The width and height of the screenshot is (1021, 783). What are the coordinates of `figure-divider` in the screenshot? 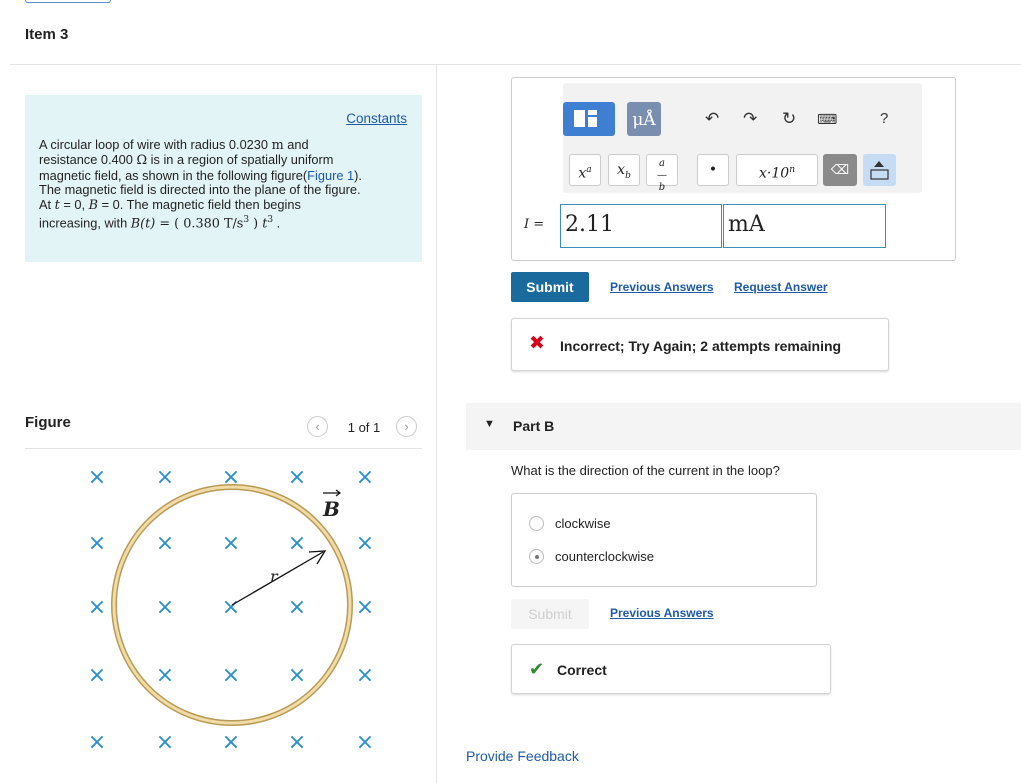 It's located at (223, 448).